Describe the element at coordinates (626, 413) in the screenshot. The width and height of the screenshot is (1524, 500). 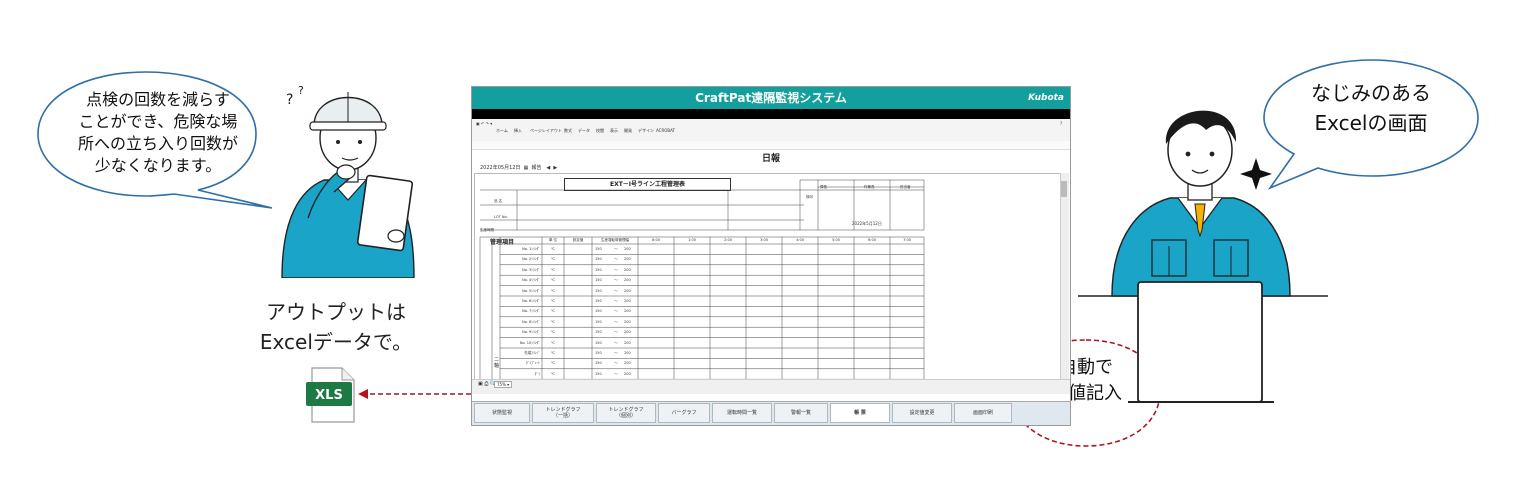
I see `nav-tab: トレンドグラフ （個別）` at that location.